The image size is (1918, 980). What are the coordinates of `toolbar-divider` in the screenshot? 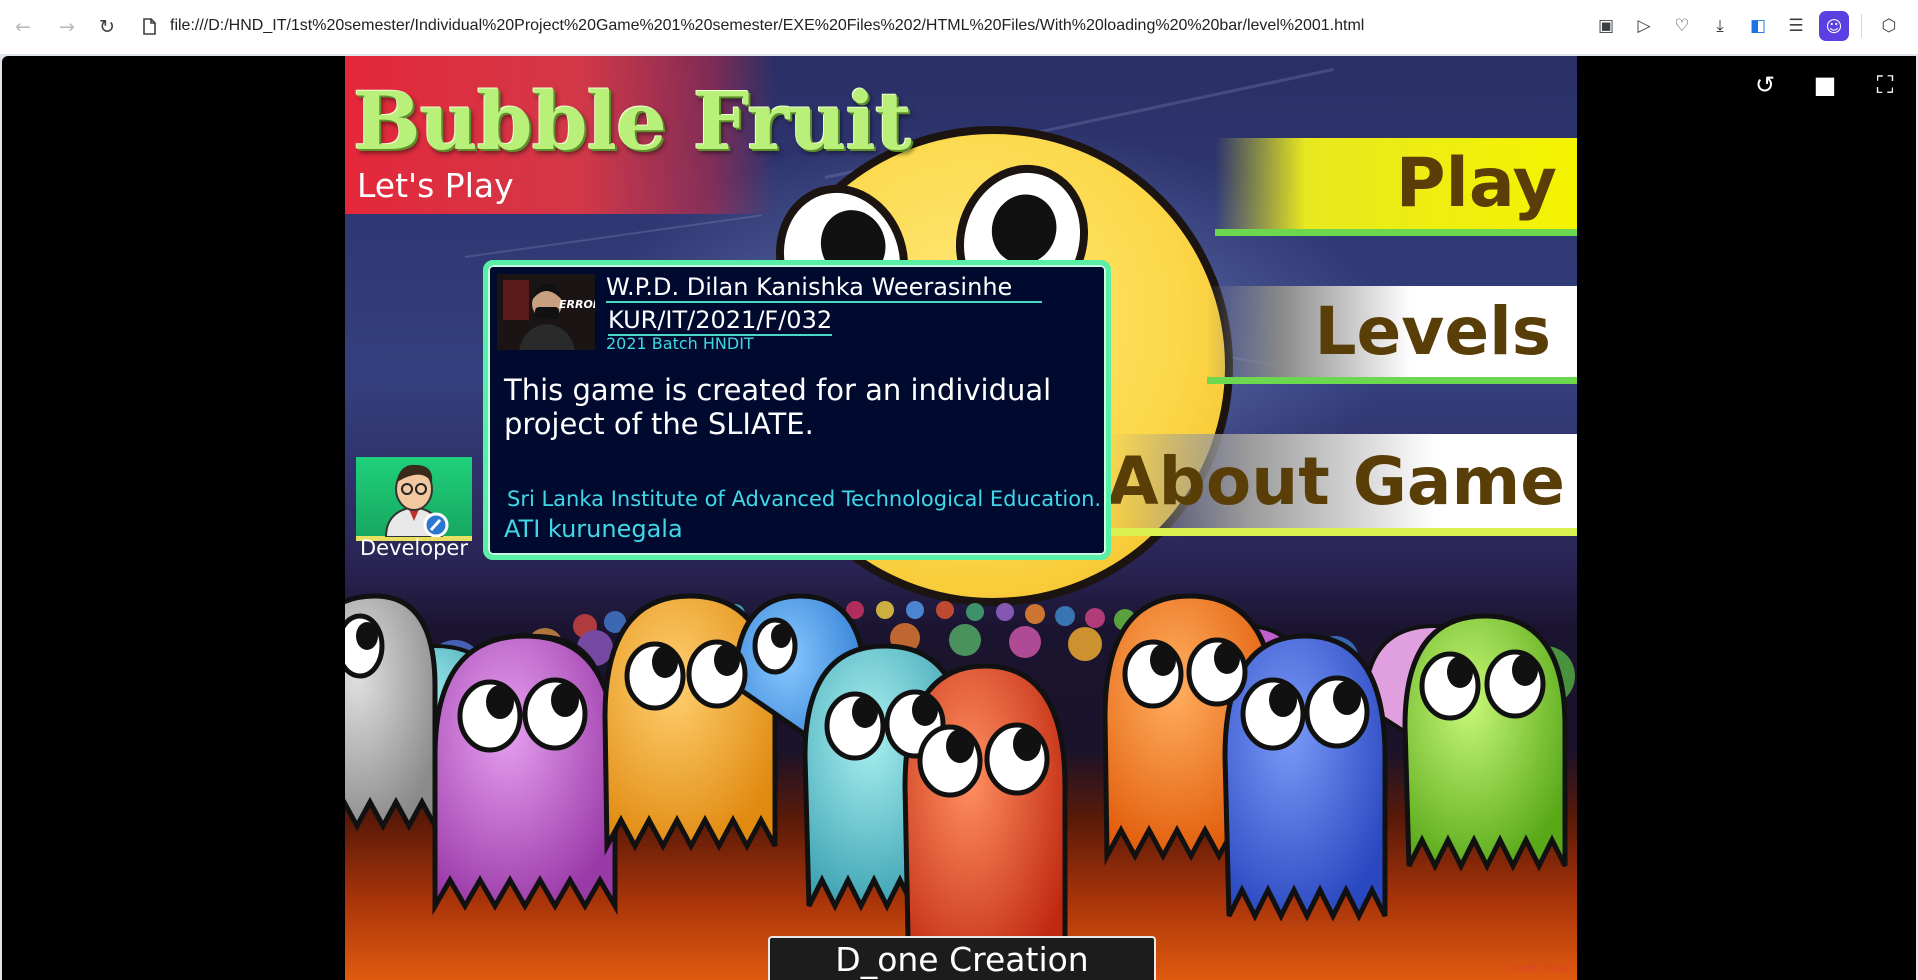 It's located at (1861, 26).